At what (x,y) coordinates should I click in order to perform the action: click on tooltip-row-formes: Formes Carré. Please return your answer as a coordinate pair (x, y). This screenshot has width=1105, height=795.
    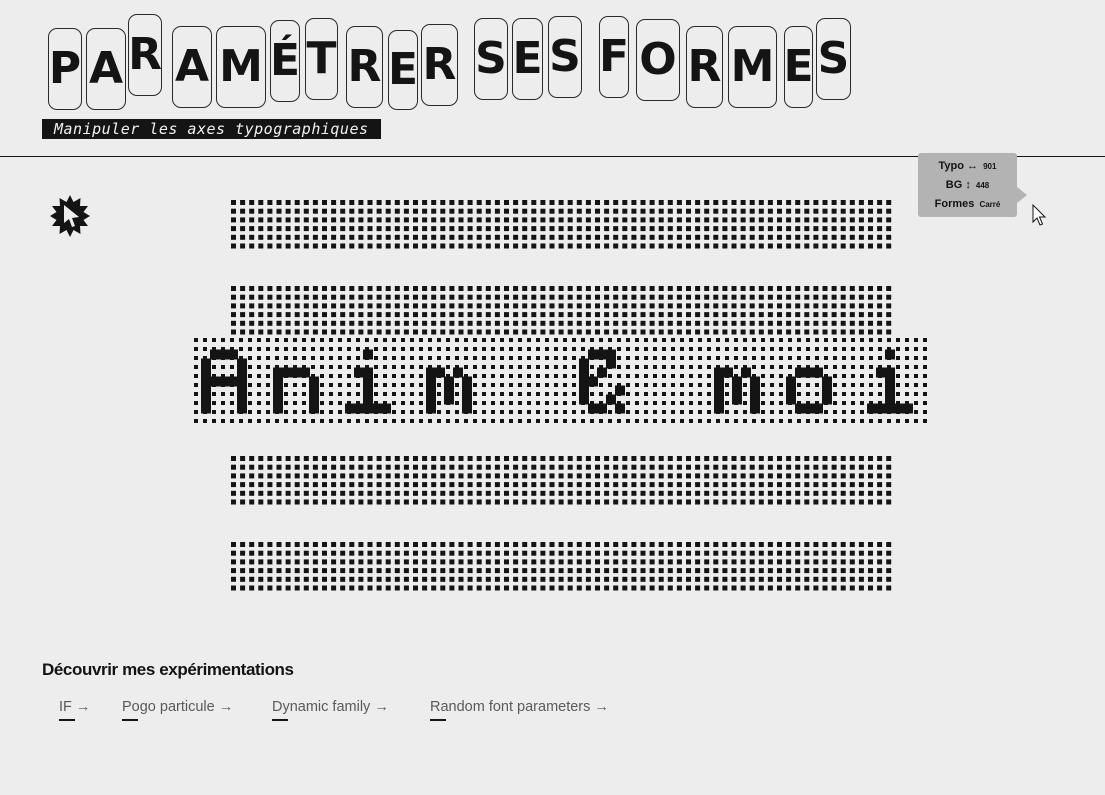
    Looking at the image, I should click on (967, 204).